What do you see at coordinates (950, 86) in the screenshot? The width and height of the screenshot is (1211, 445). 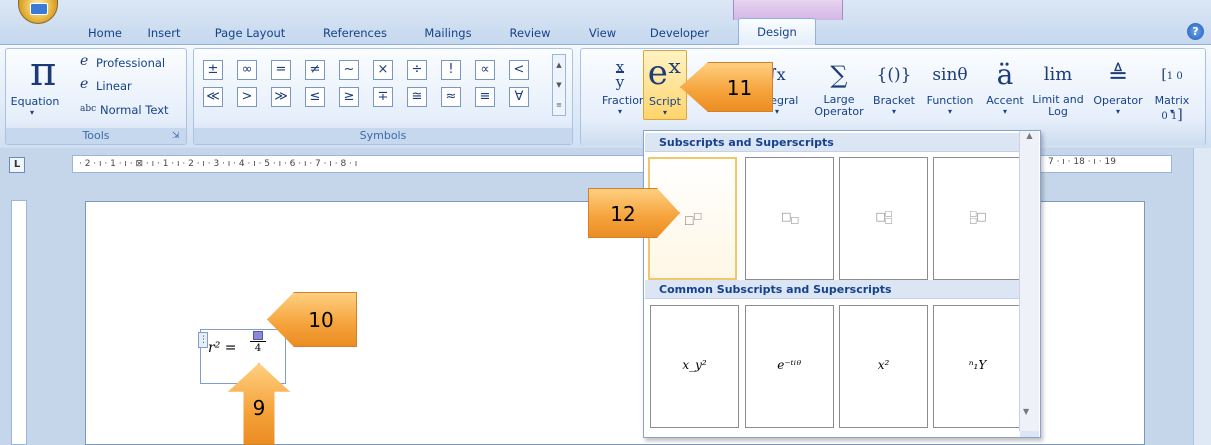 I see `function-button: sinθ Function ▾` at bounding box center [950, 86].